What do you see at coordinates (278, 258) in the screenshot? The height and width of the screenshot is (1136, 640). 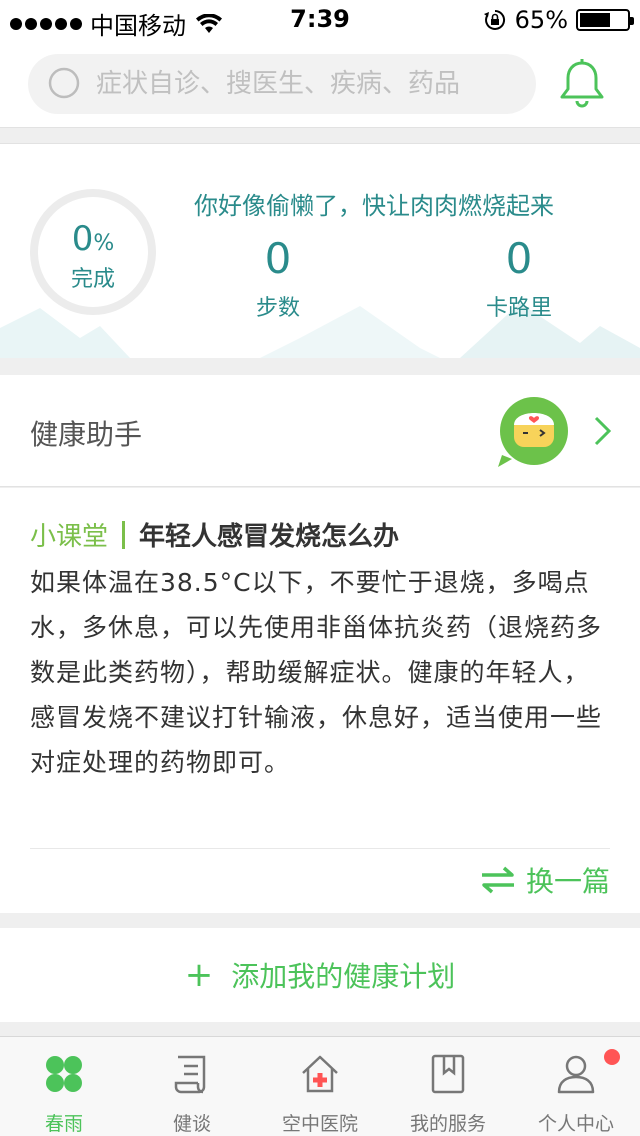 I see `steps-value: 0` at bounding box center [278, 258].